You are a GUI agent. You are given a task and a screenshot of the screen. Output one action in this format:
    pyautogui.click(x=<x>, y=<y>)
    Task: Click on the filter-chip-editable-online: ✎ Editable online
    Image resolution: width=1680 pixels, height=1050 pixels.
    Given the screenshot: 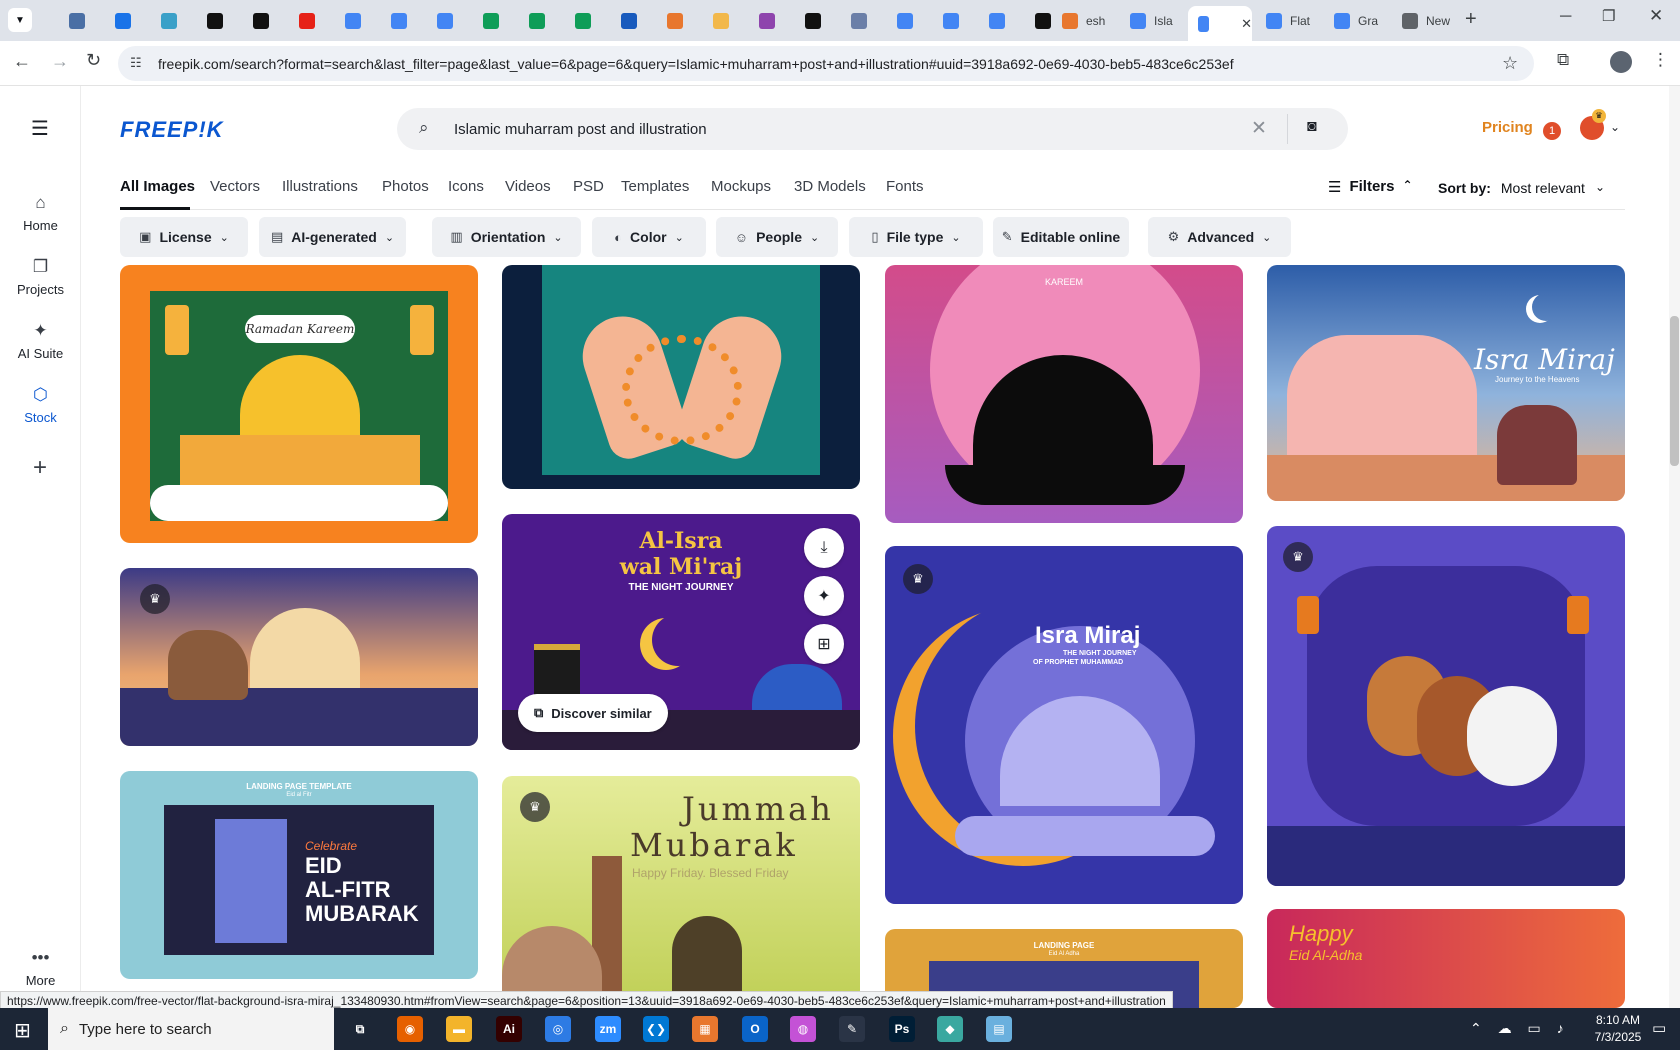 What is the action you would take?
    pyautogui.click(x=1061, y=237)
    